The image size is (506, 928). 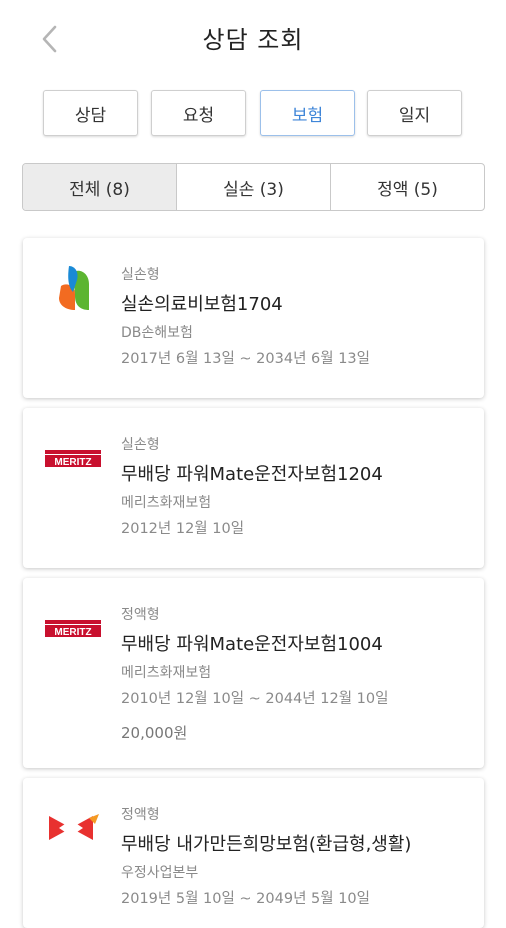 I want to click on filter-segment: 전체 (8) 실손 (3) 정액 (5), so click(x=253, y=187).